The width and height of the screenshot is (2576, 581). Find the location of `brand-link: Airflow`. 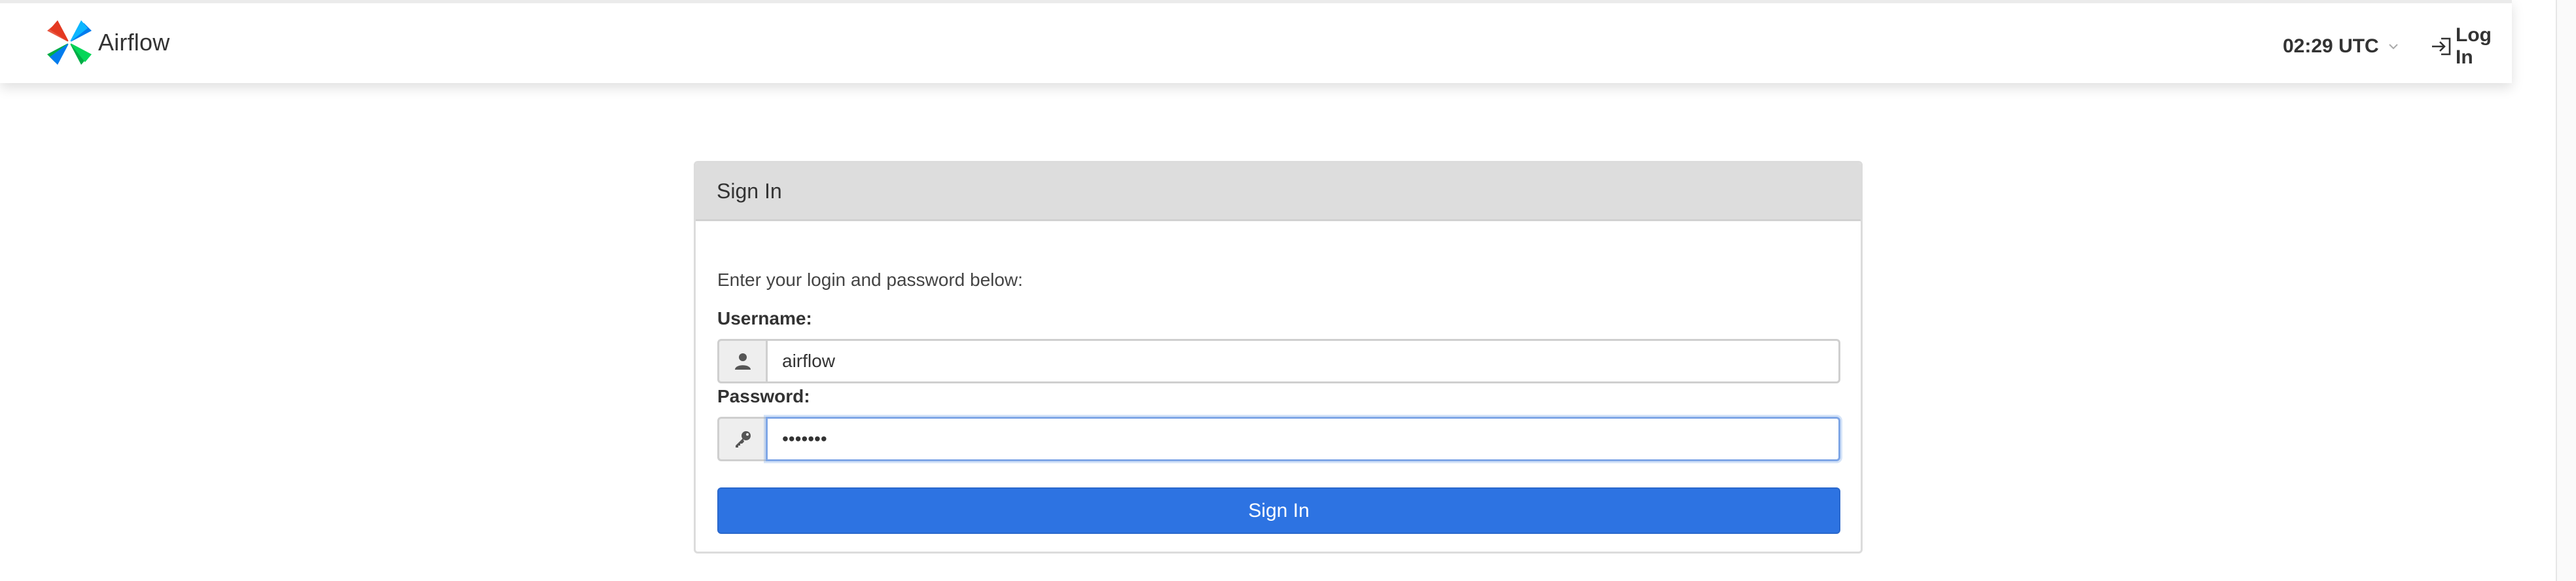

brand-link: Airflow is located at coordinates (107, 43).